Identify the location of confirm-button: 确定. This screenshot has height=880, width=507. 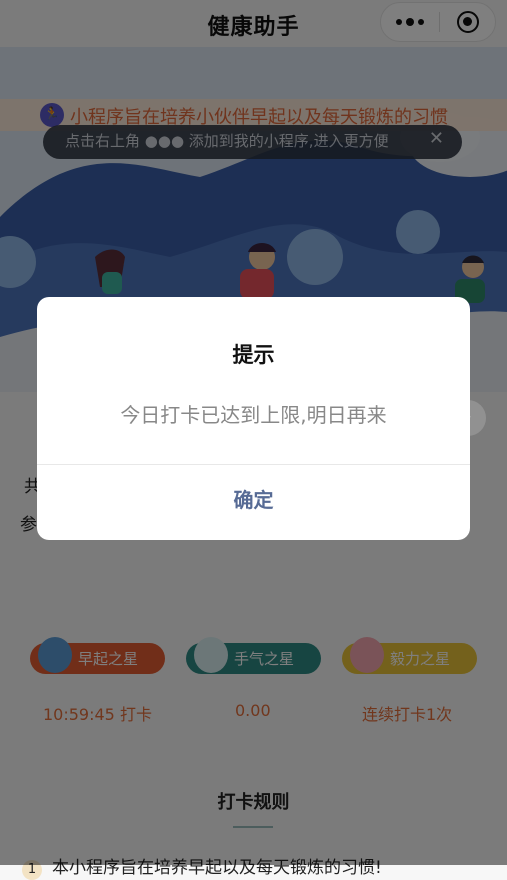
(253, 502).